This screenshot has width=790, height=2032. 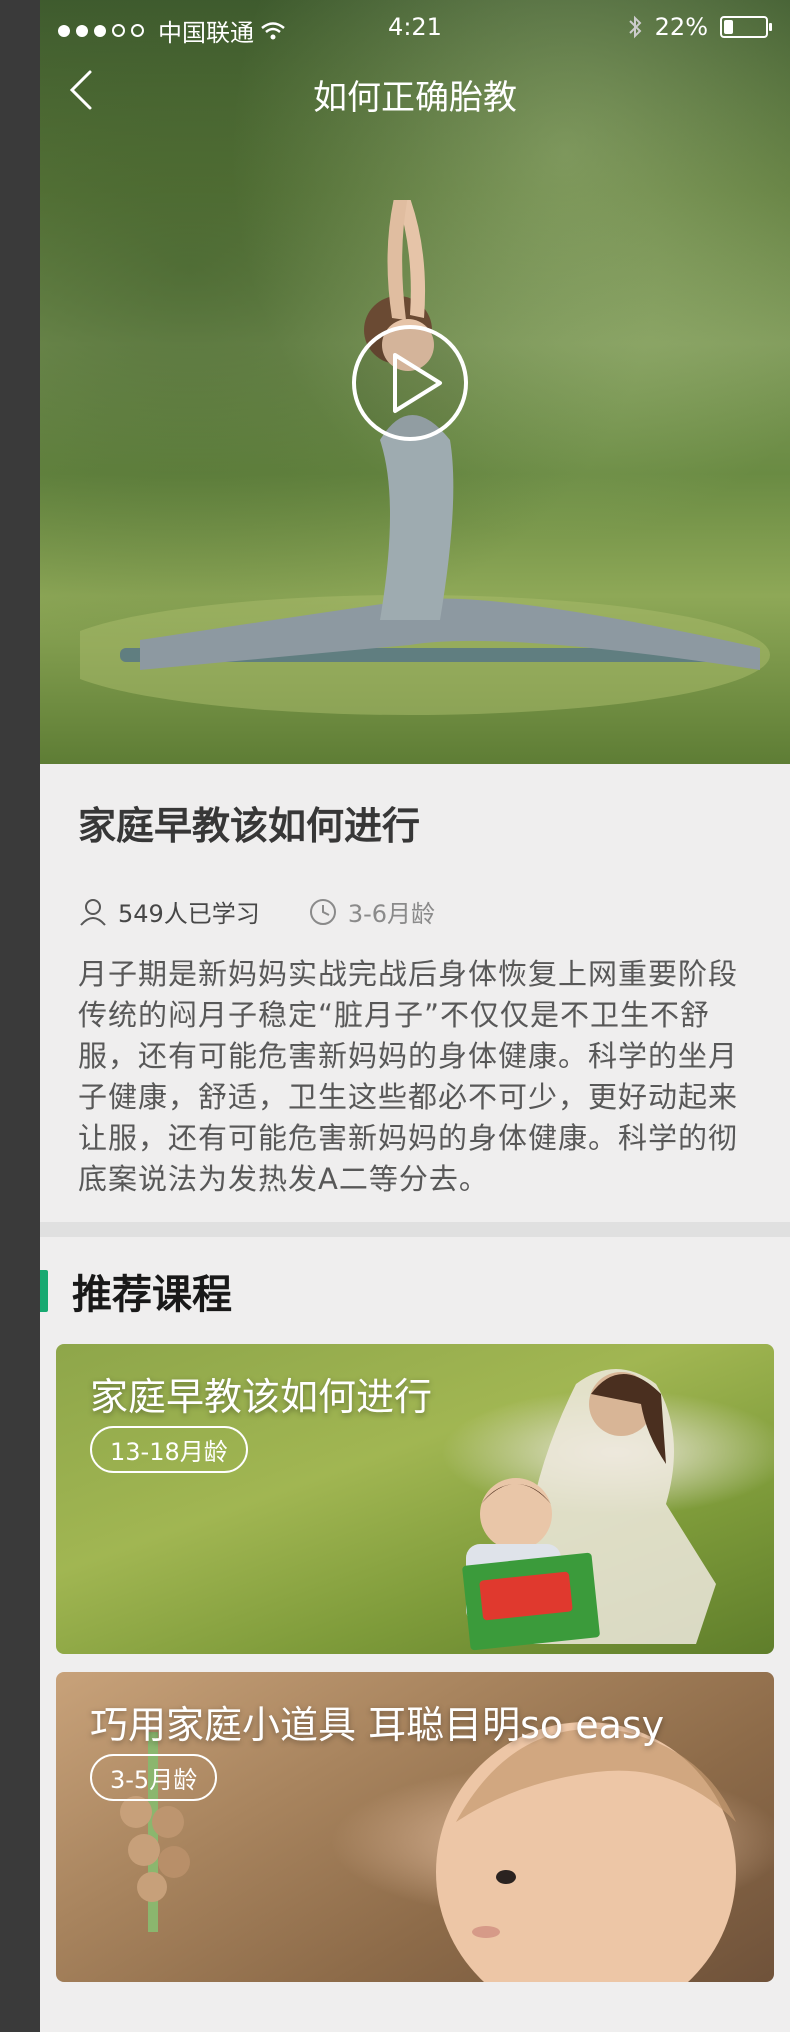 I want to click on section-divider, so click(x=415, y=1229).